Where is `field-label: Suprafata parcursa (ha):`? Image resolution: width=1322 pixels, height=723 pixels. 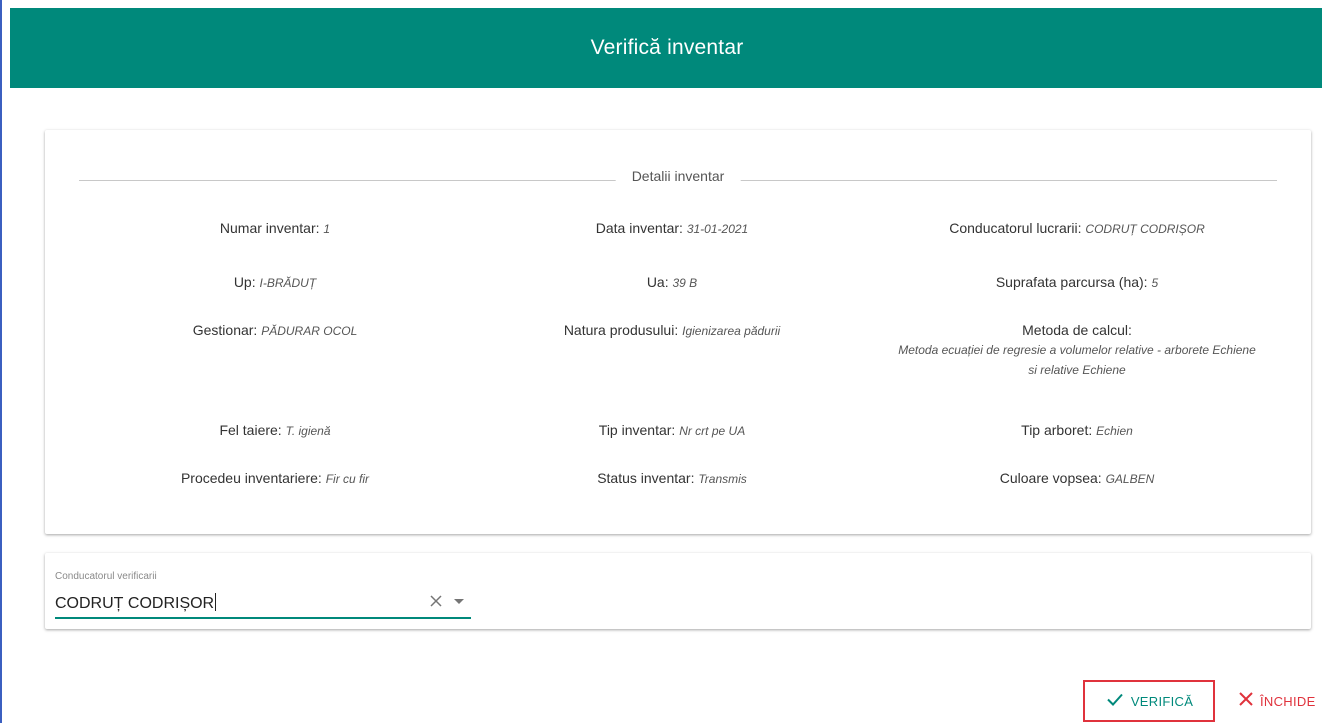
field-label: Suprafata parcursa (ha): is located at coordinates (1071, 282).